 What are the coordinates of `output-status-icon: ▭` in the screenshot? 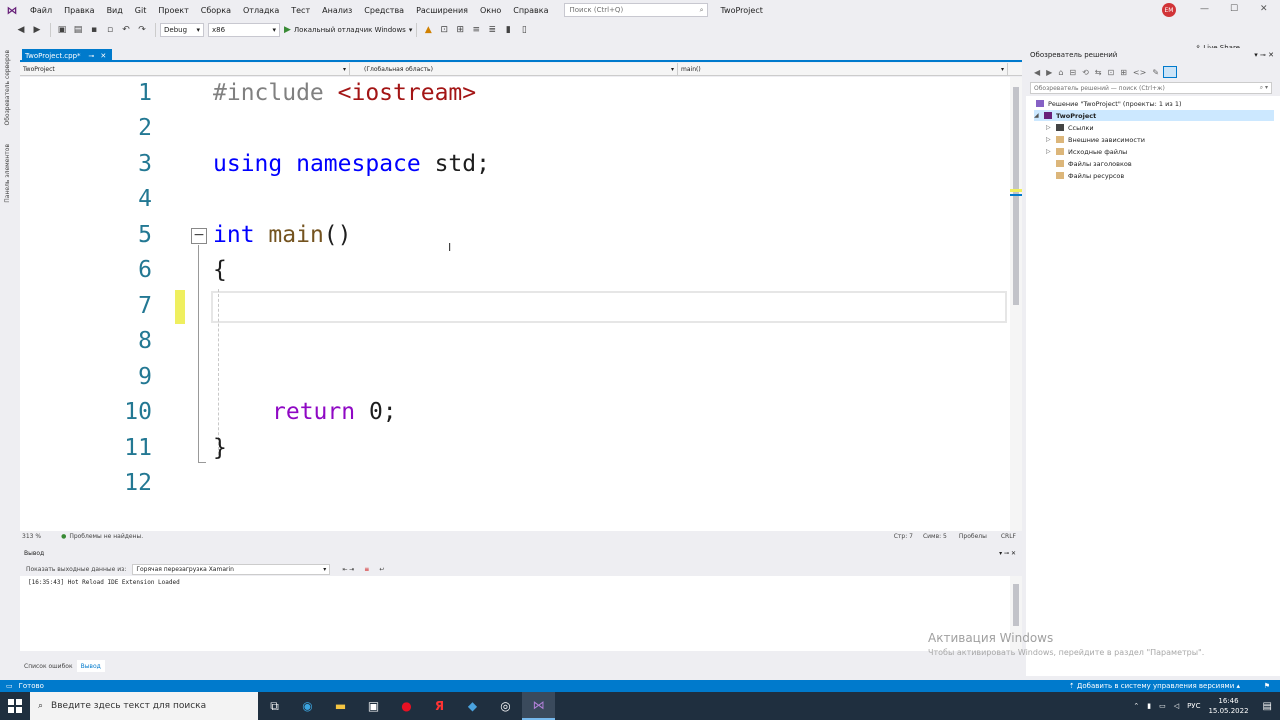 It's located at (6, 686).